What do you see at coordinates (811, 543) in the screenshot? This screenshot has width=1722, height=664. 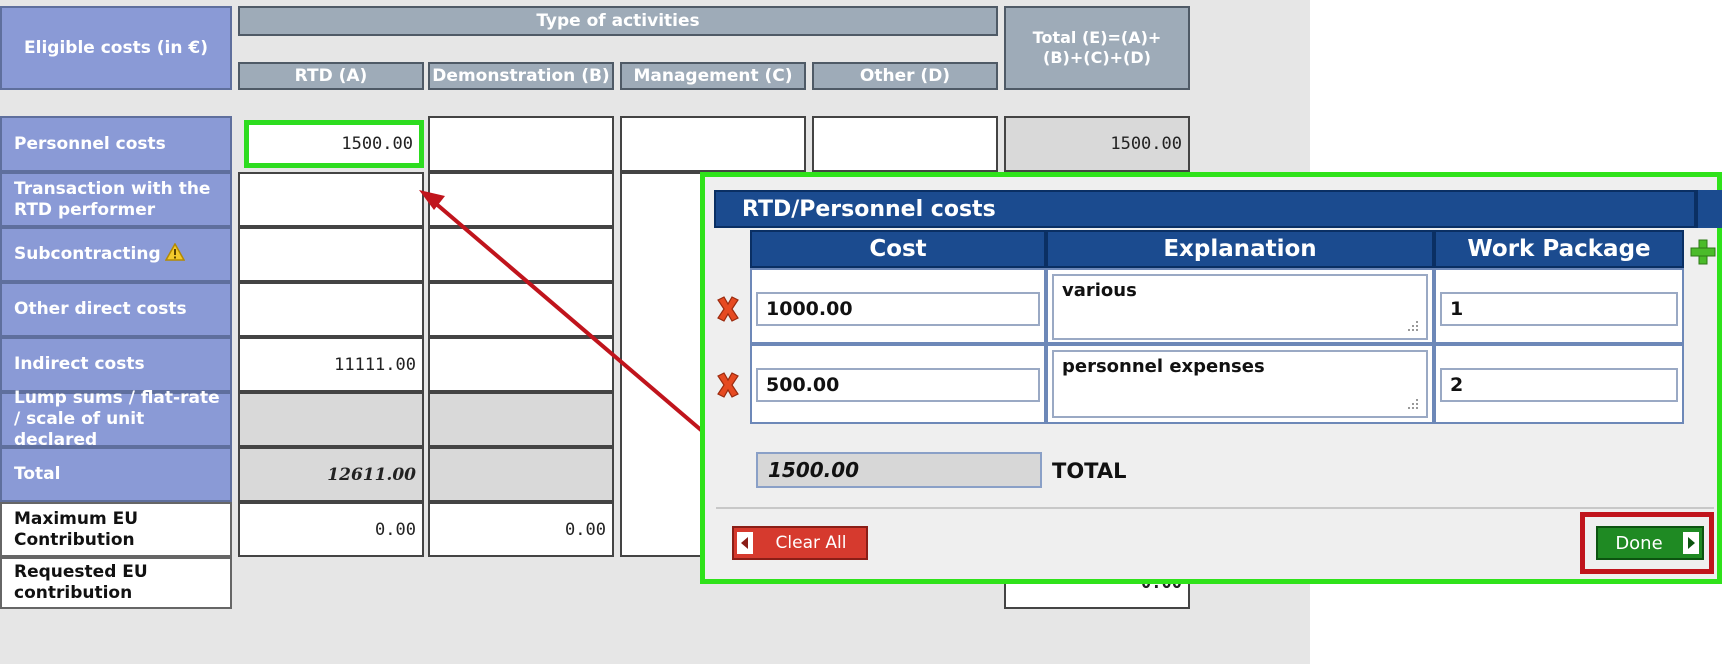 I see `clear-all-label: Clear All` at bounding box center [811, 543].